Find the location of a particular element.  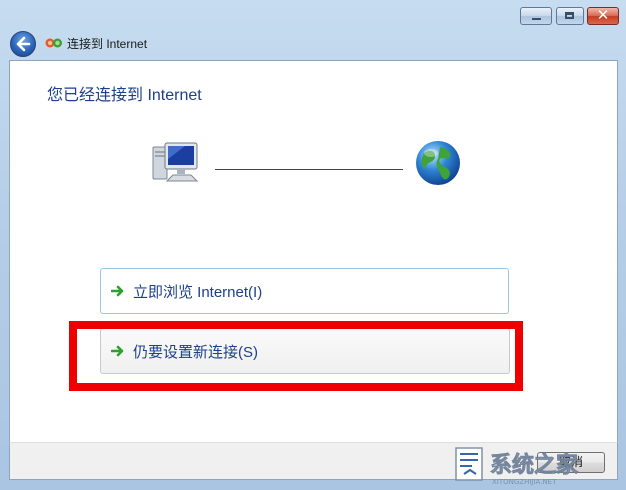

system-home-watermark: 系统之家 XITONGZHIJIA.NET is located at coordinates (517, 466).